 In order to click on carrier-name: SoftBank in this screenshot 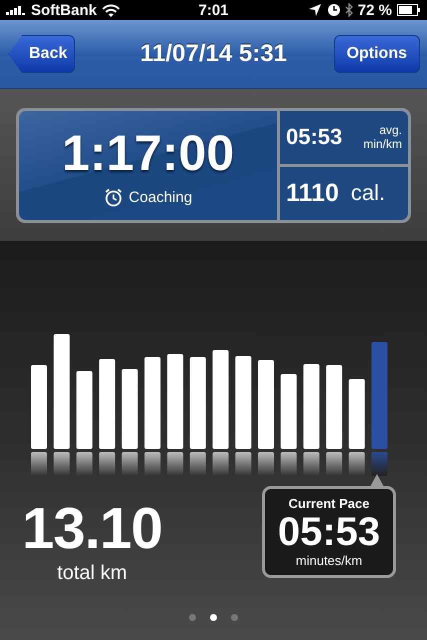, I will do `click(64, 10)`.